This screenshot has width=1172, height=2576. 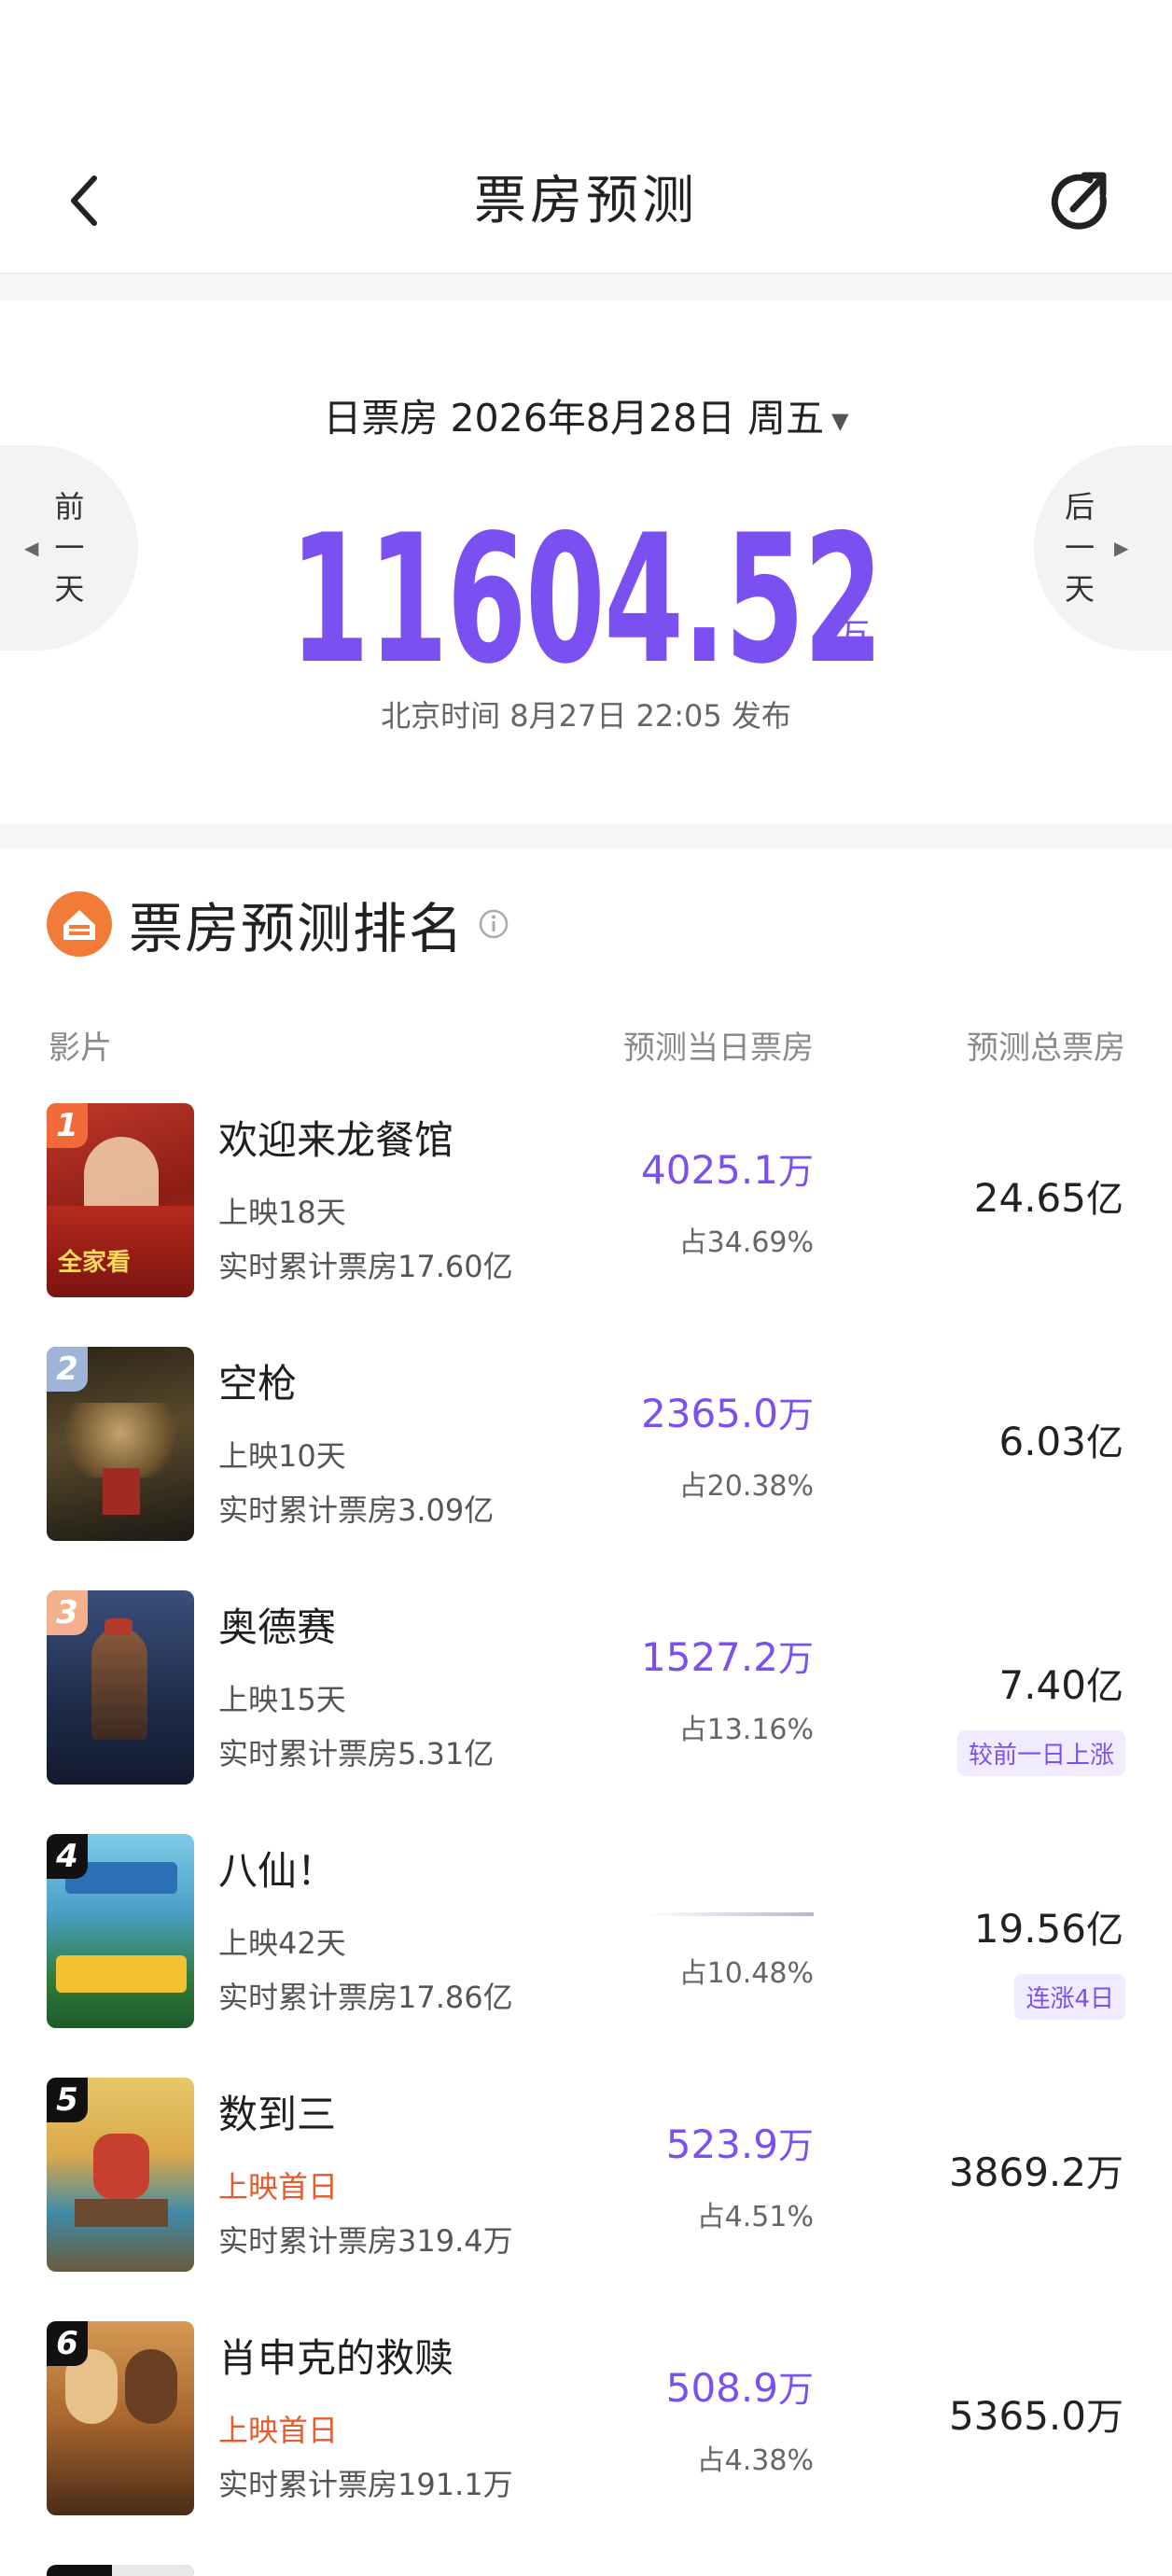 I want to click on film-poster: 全家看 1, so click(x=120, y=1200).